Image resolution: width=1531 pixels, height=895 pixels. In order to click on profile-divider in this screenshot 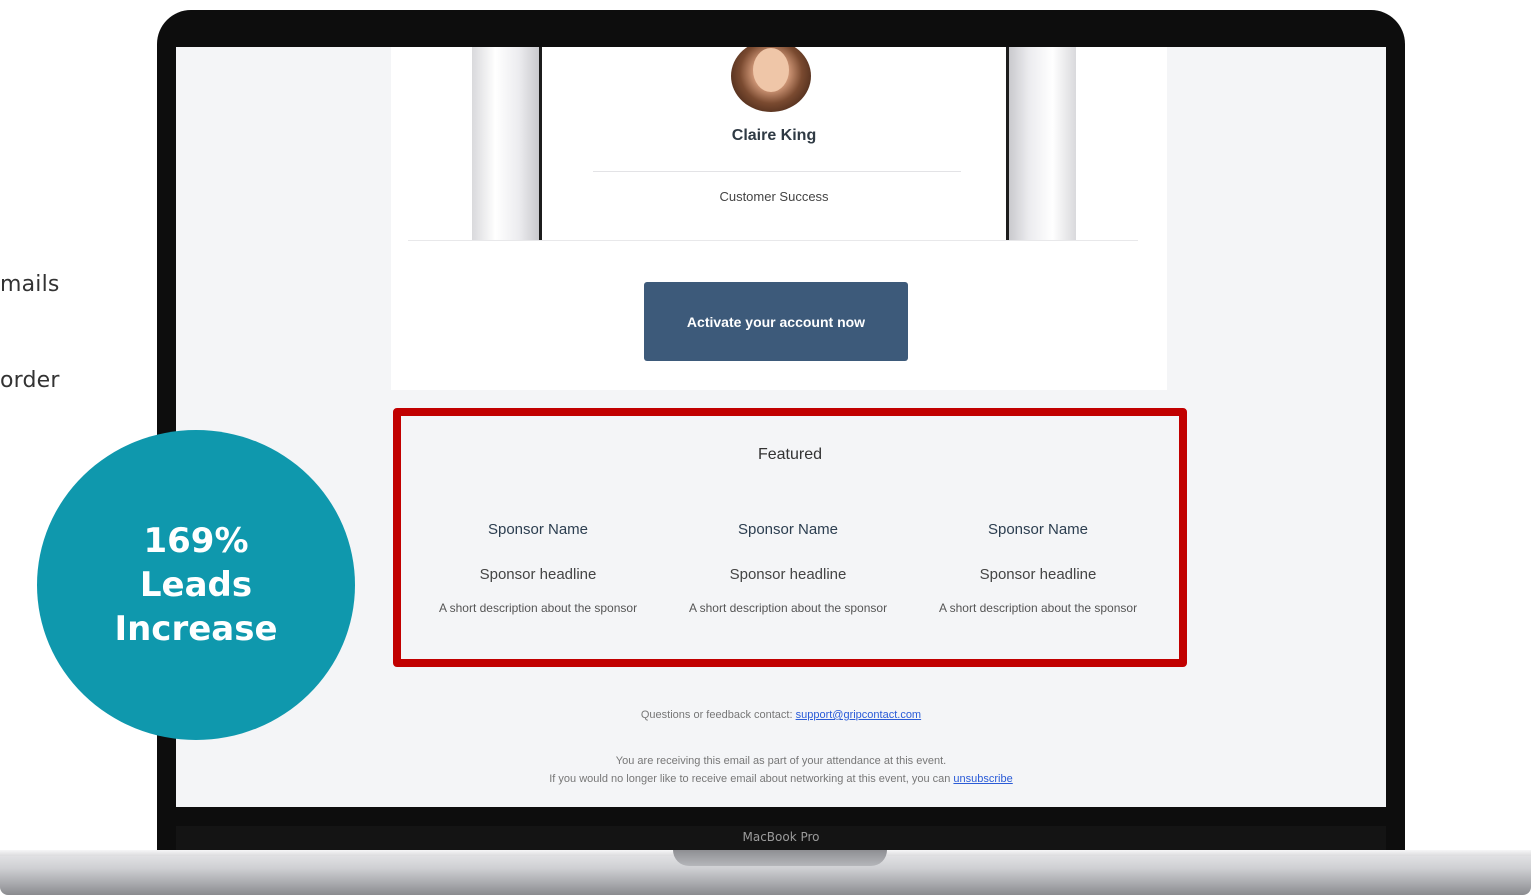, I will do `click(777, 171)`.